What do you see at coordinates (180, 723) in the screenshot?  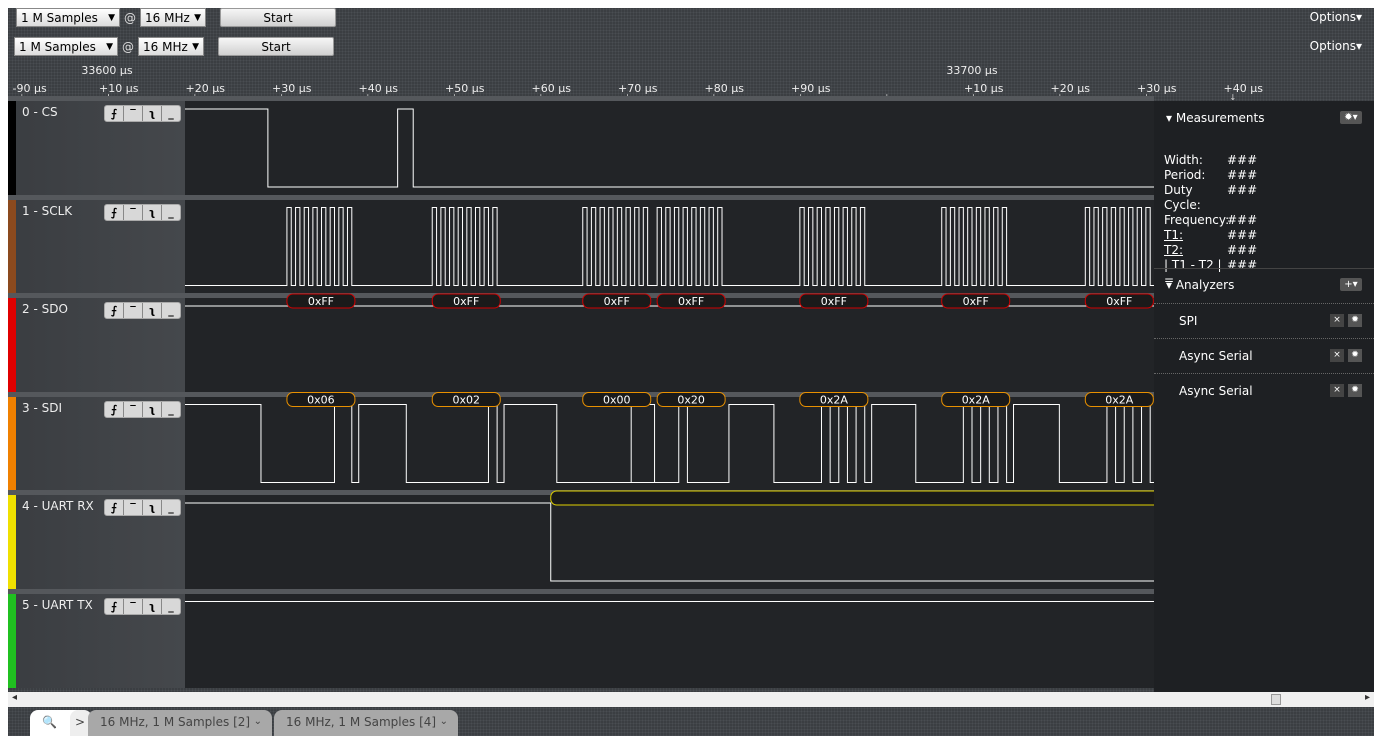 I see `tab-capture-2: 16 MHz, 1 M Samples [2] ⌄` at bounding box center [180, 723].